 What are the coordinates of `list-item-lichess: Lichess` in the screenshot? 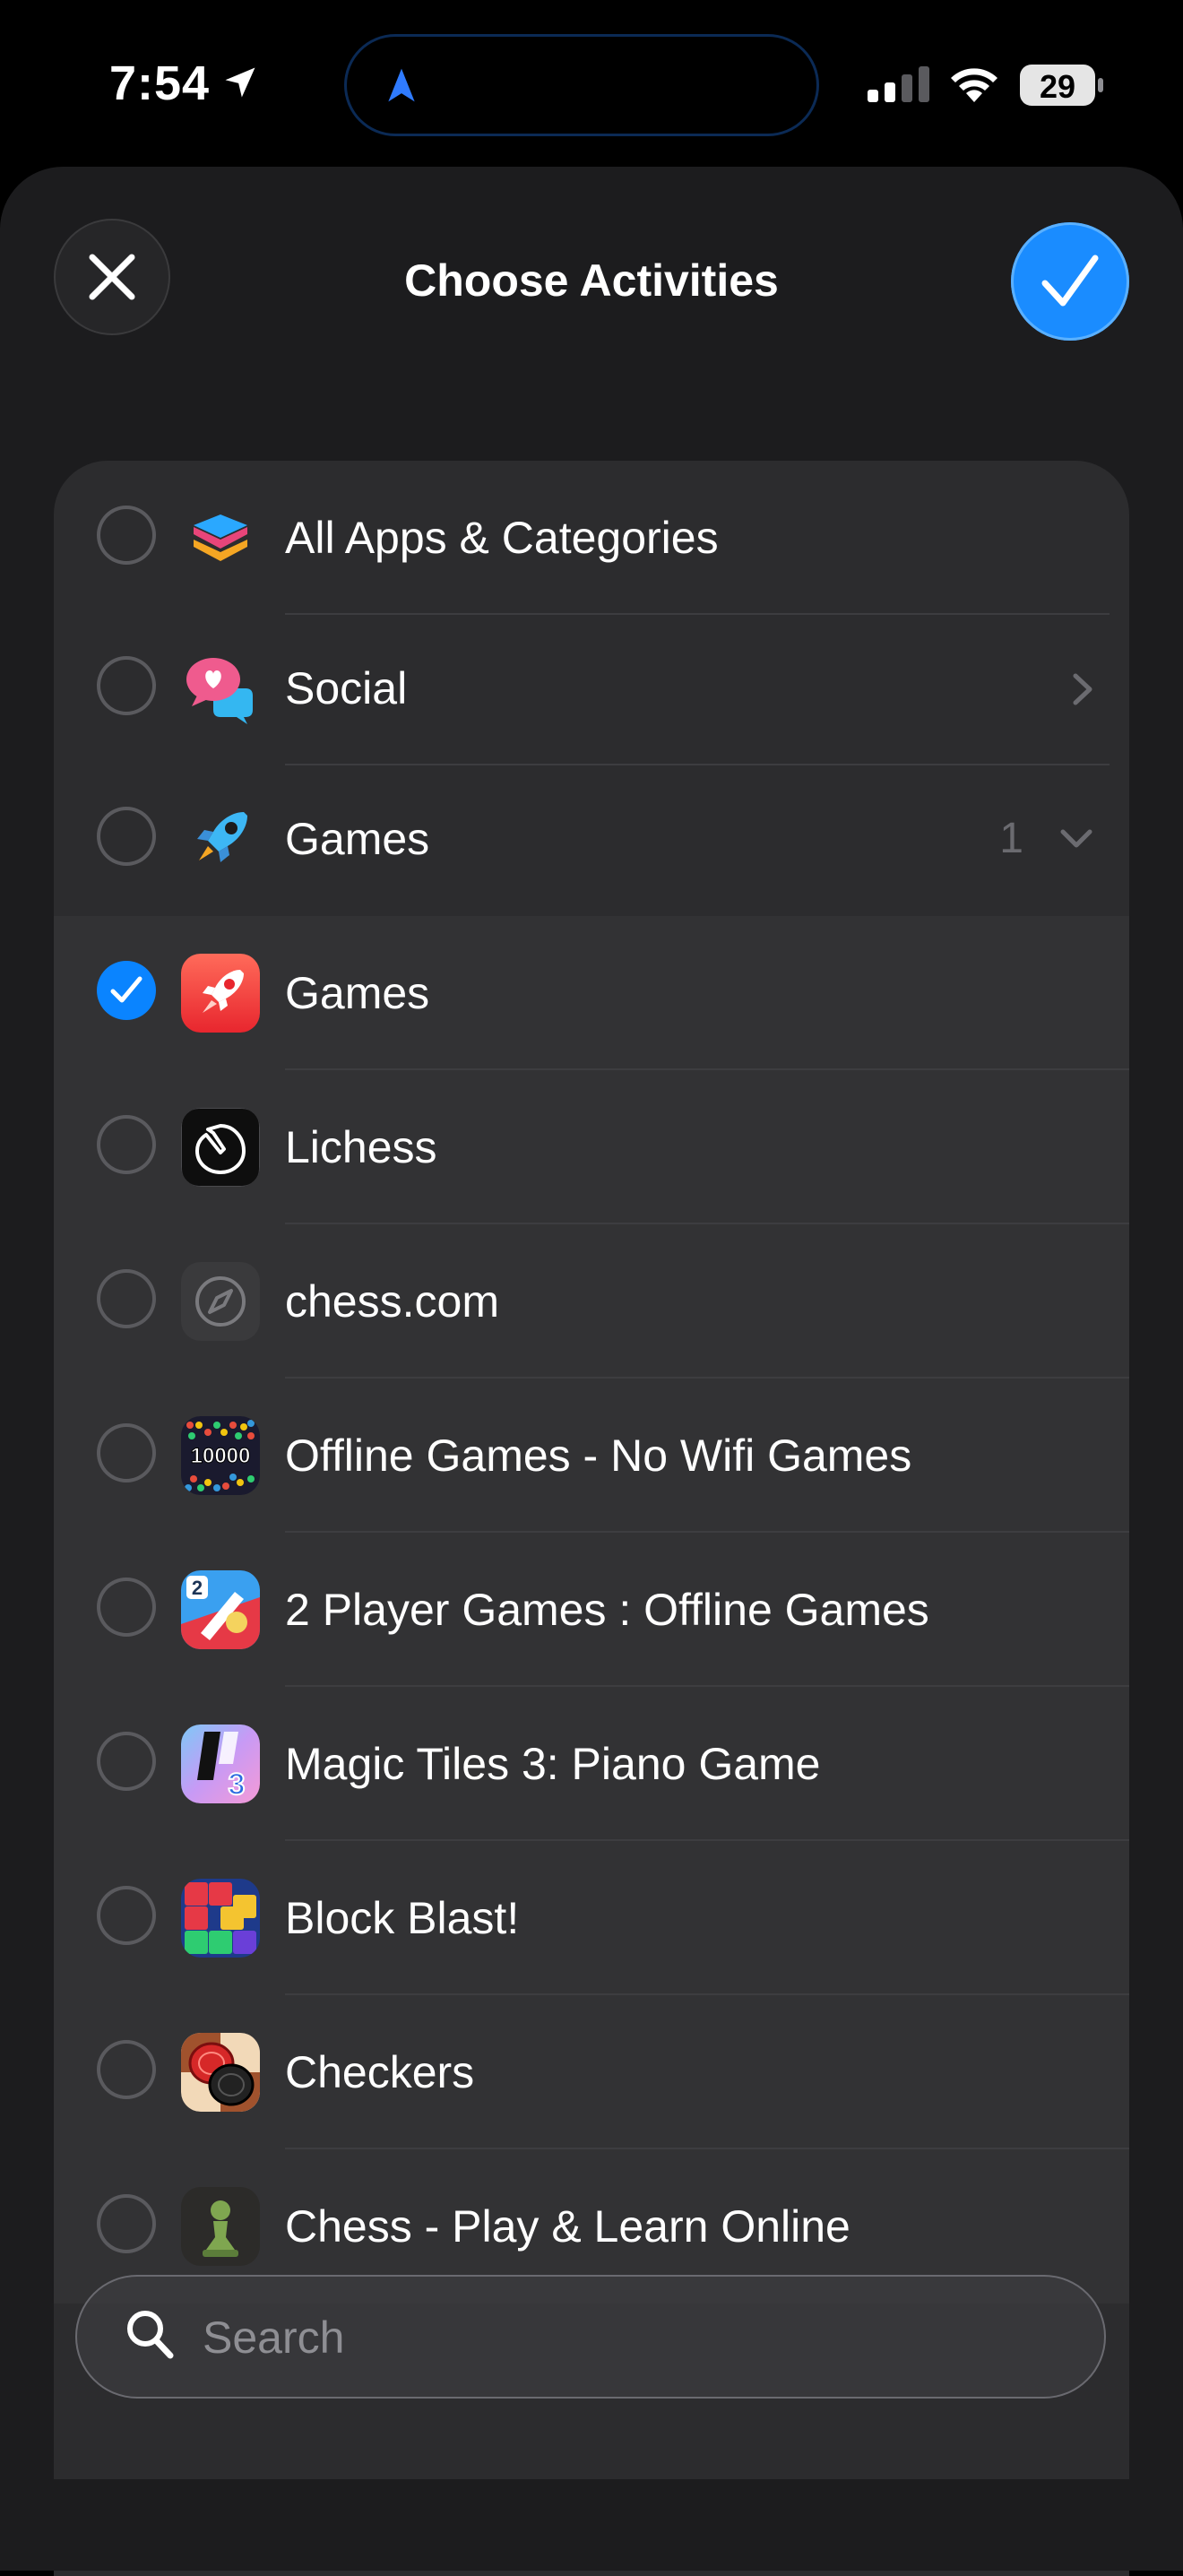 It's located at (591, 1147).